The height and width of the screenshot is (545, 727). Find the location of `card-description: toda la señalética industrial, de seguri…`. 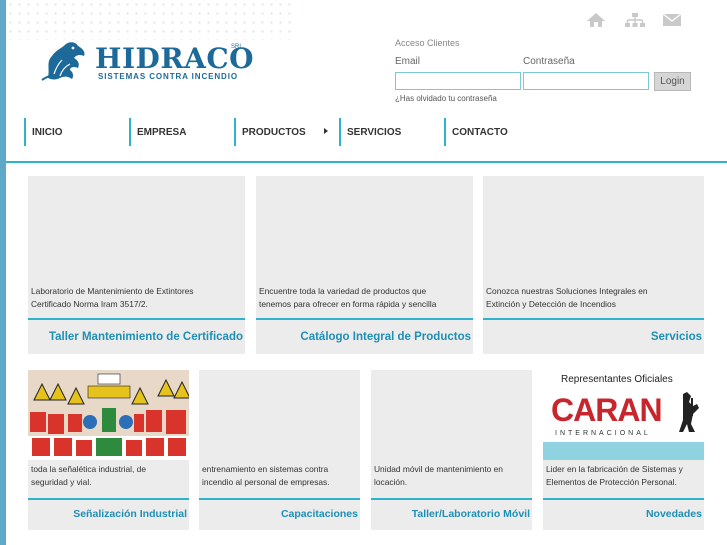

card-description: toda la señalética industrial, de seguri… is located at coordinates (88, 475).